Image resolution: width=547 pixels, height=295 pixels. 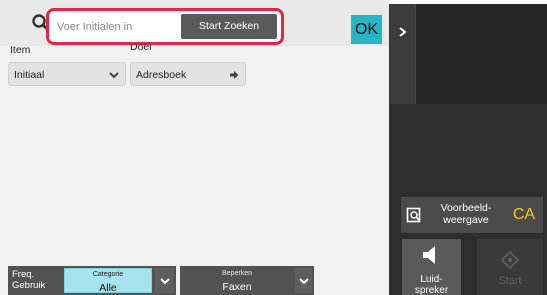 What do you see at coordinates (108, 274) in the screenshot?
I see `category-caption: Categorie` at bounding box center [108, 274].